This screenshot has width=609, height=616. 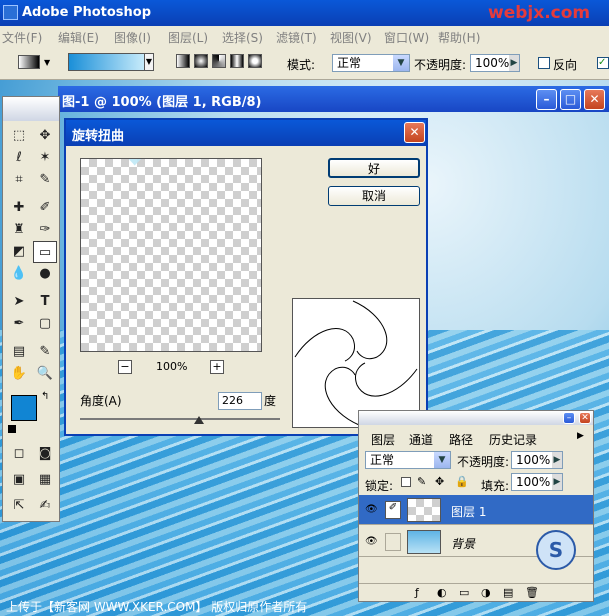 I want to click on hand-tool-icon: ✋, so click(x=19, y=374).